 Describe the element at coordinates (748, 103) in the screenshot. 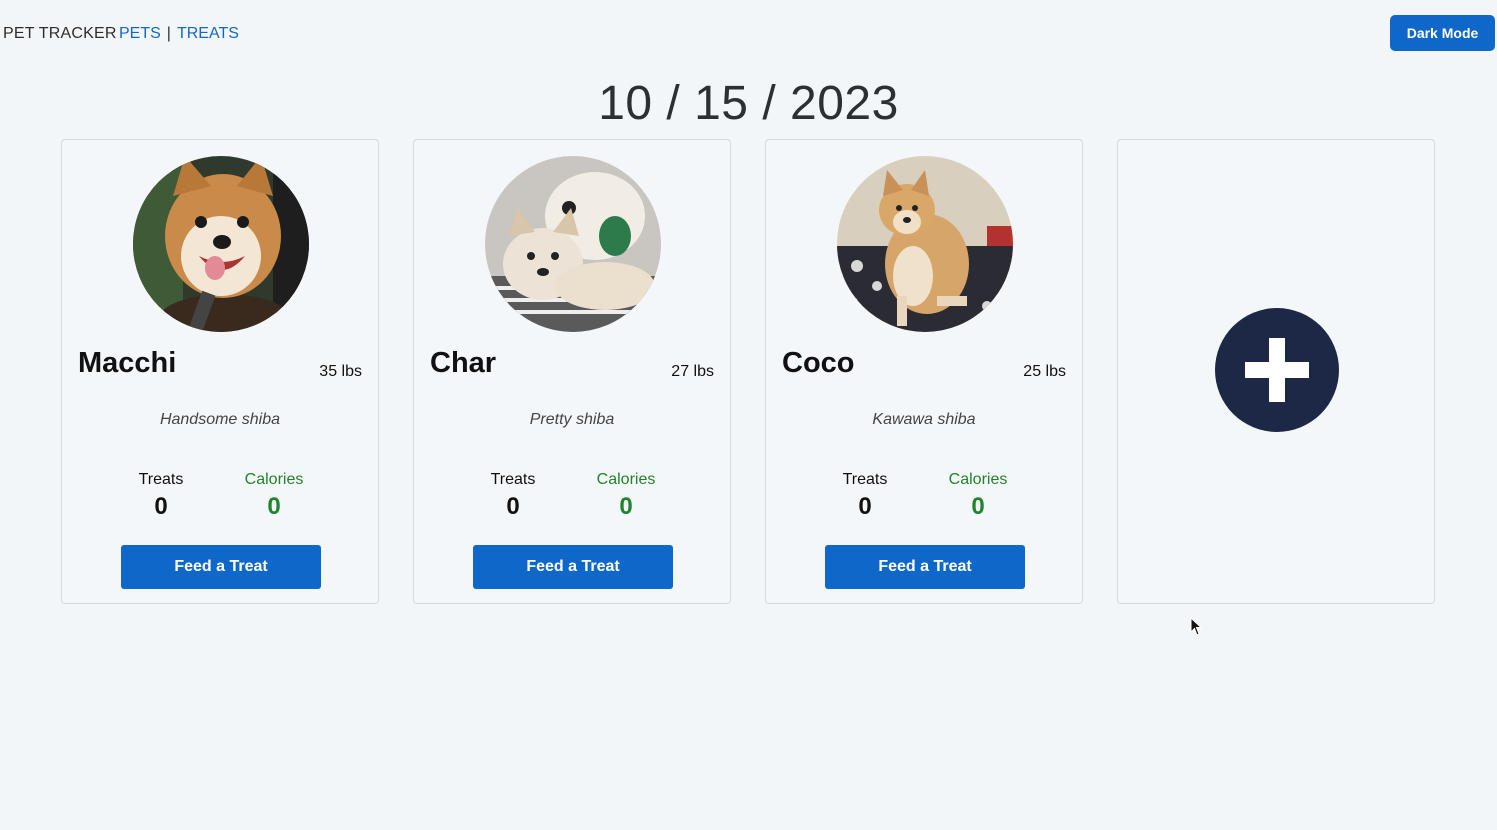

I see `current-date: 10 / 15 / 2023` at that location.